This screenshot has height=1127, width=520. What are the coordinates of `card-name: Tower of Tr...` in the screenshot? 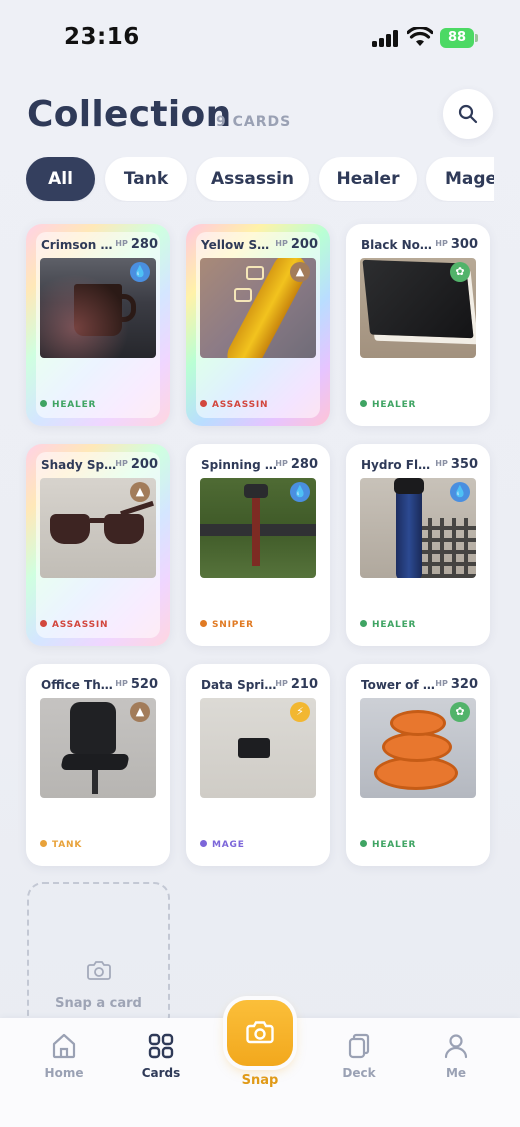 It's located at (399, 685).